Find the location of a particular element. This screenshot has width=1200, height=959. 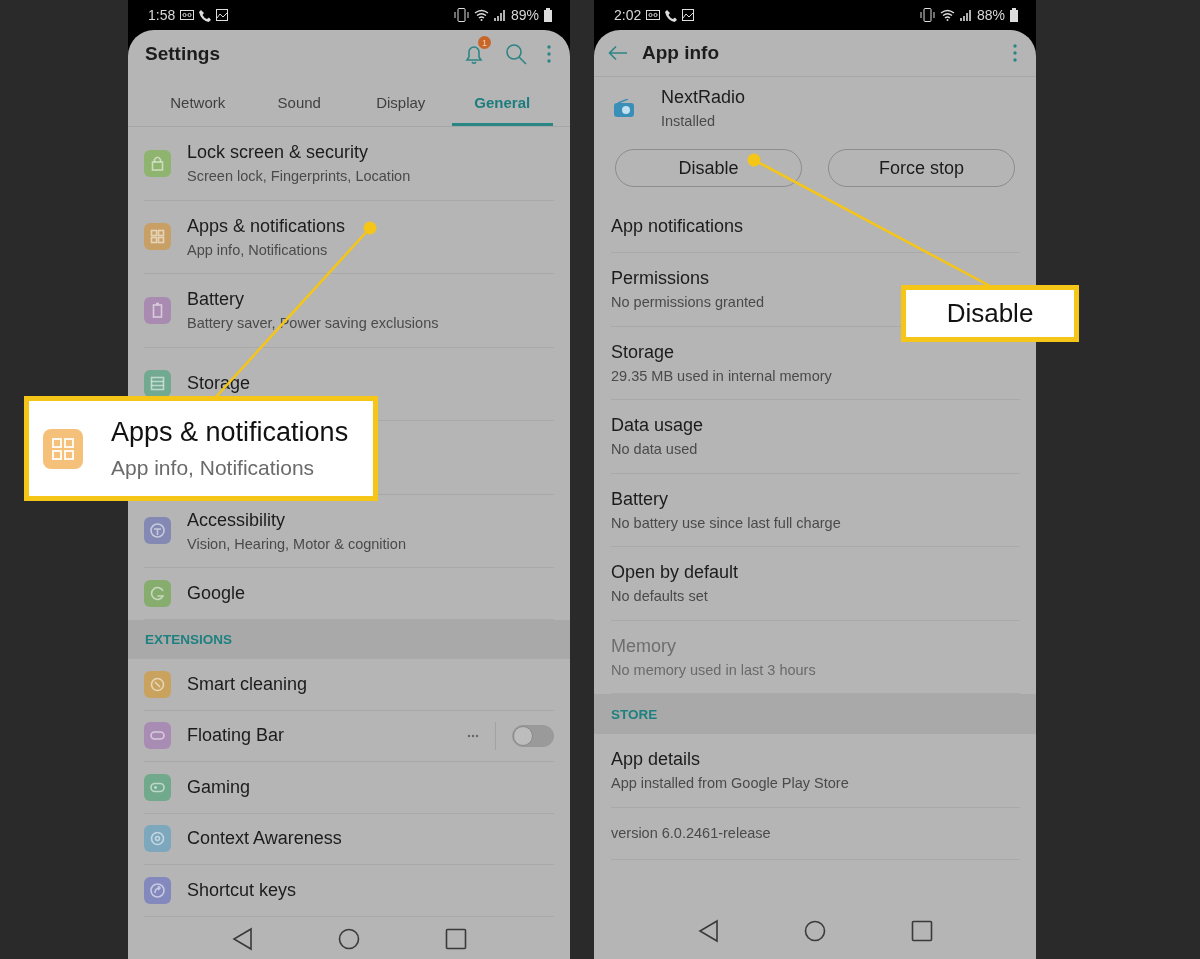

item-subtitle: No permissions granted is located at coordinates (688, 302).